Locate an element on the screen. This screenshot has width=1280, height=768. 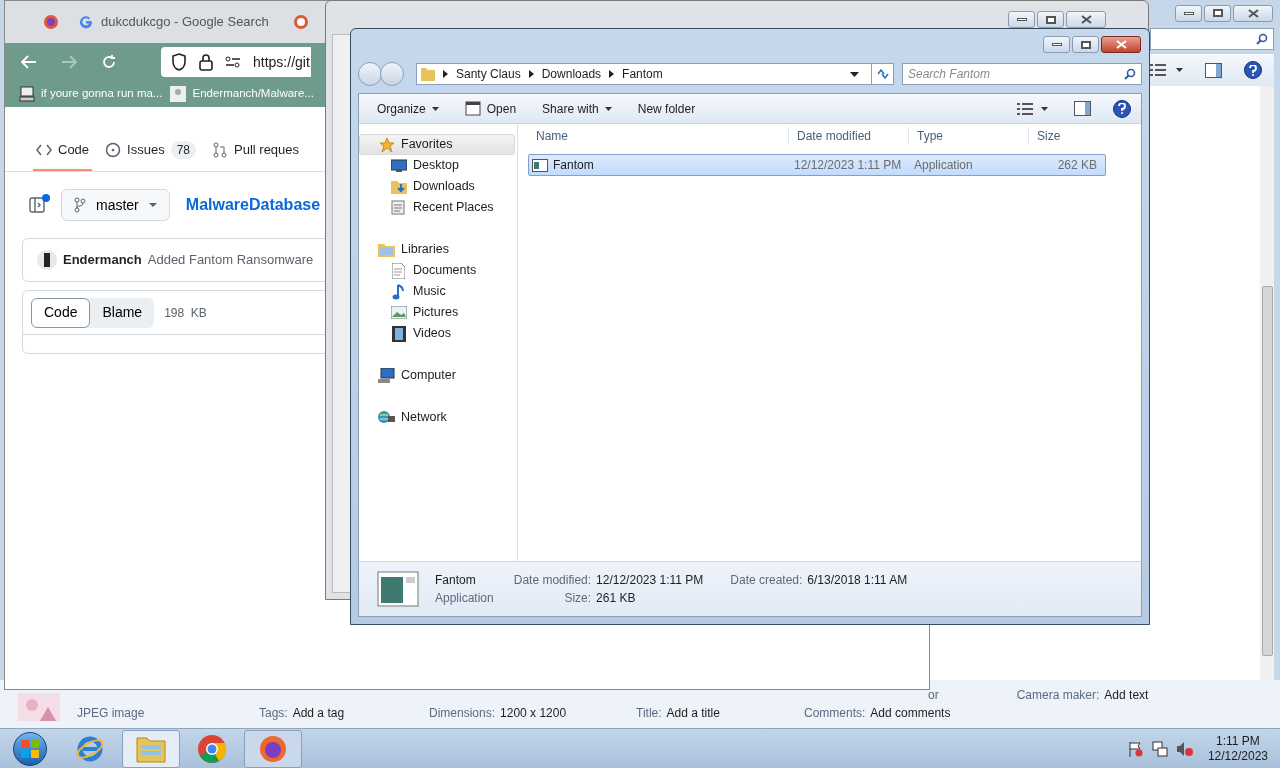
taskbar-app is located at coordinates (273, 748).